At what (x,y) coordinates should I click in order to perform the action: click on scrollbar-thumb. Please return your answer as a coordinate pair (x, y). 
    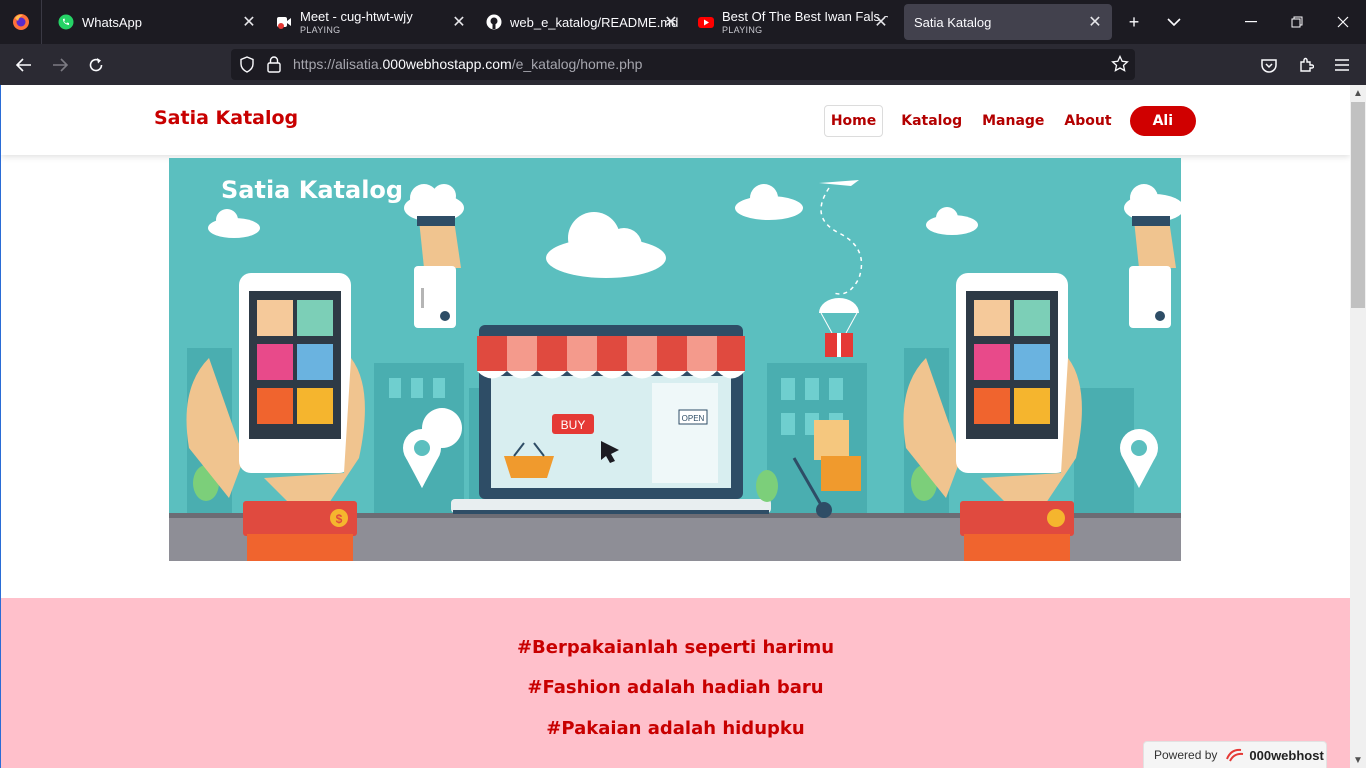
    Looking at the image, I should click on (1358, 205).